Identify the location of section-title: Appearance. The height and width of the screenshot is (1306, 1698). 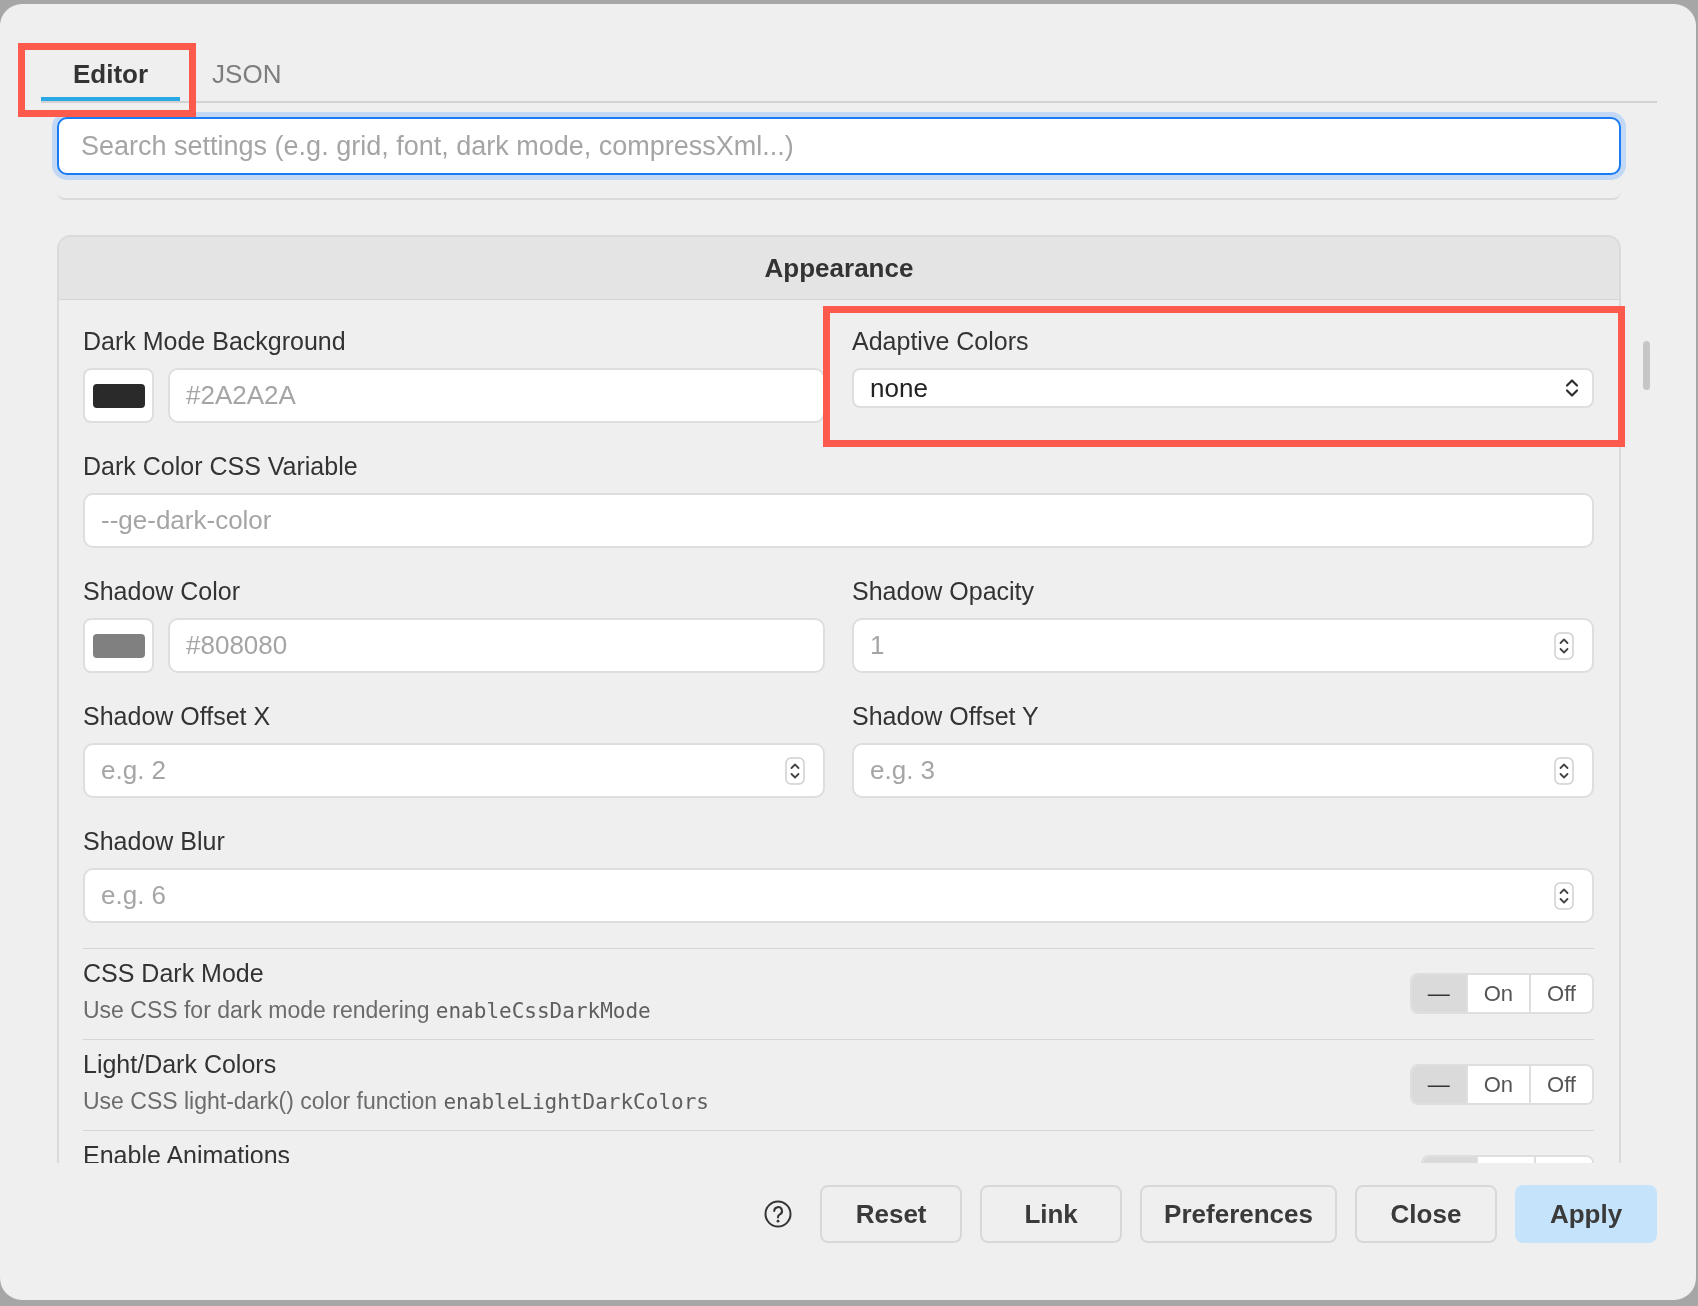
(839, 268).